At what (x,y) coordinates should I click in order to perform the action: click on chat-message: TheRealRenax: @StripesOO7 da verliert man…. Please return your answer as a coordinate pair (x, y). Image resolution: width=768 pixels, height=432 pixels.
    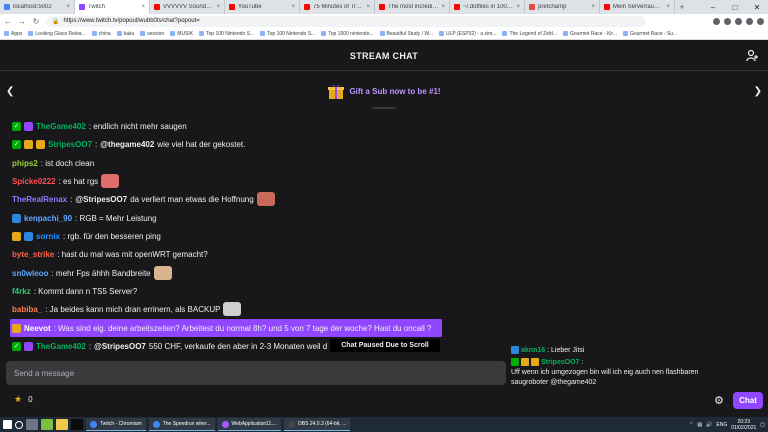
    Looking at the image, I should click on (143, 199).